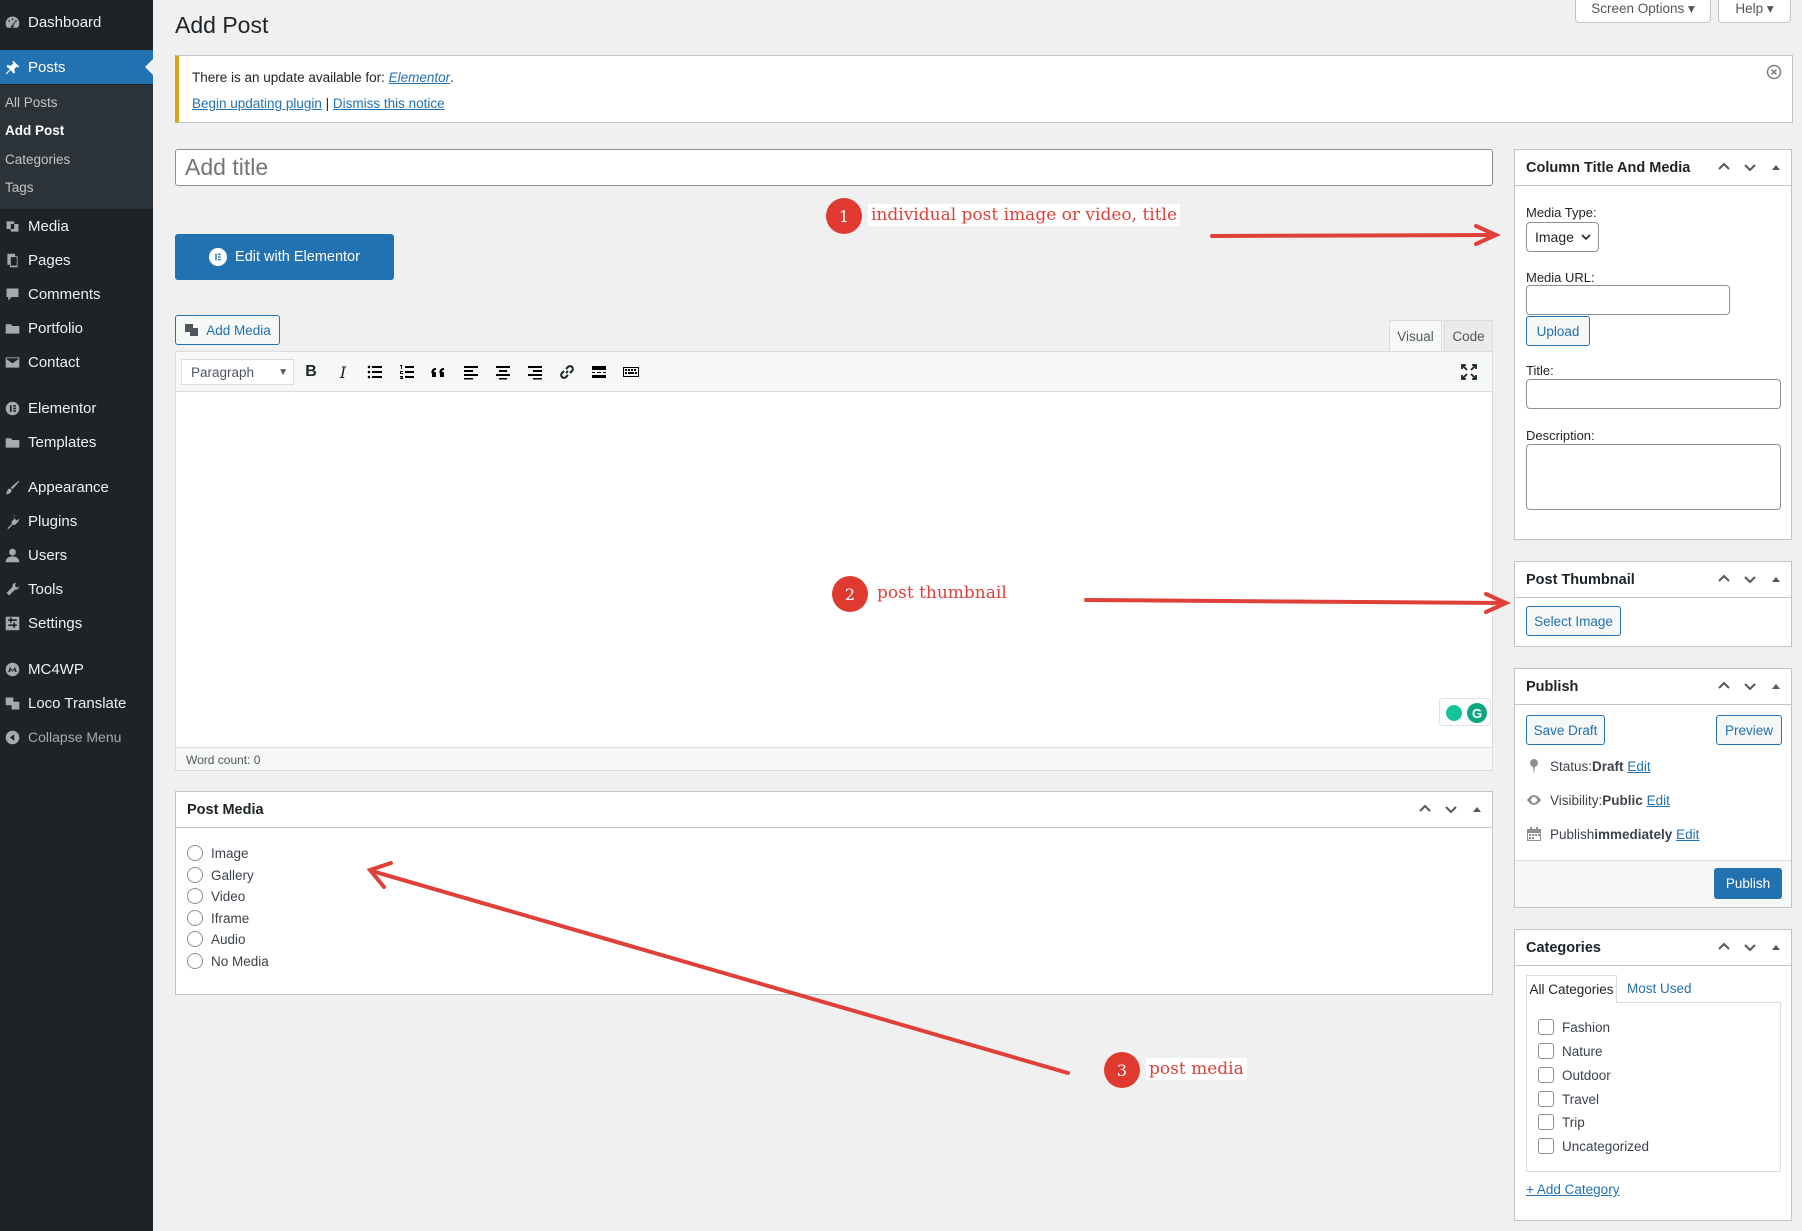 This screenshot has height=1231, width=1802. I want to click on sidebar-item-loco-translate: Loco Translate, so click(76, 703).